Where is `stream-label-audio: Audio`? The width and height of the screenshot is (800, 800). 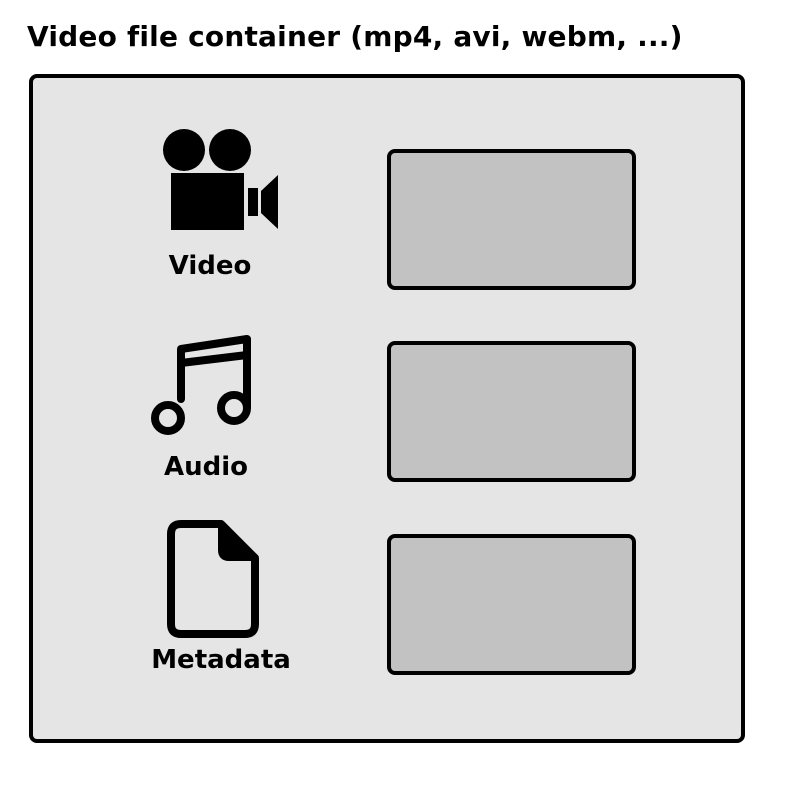
stream-label-audio: Audio is located at coordinates (206, 467).